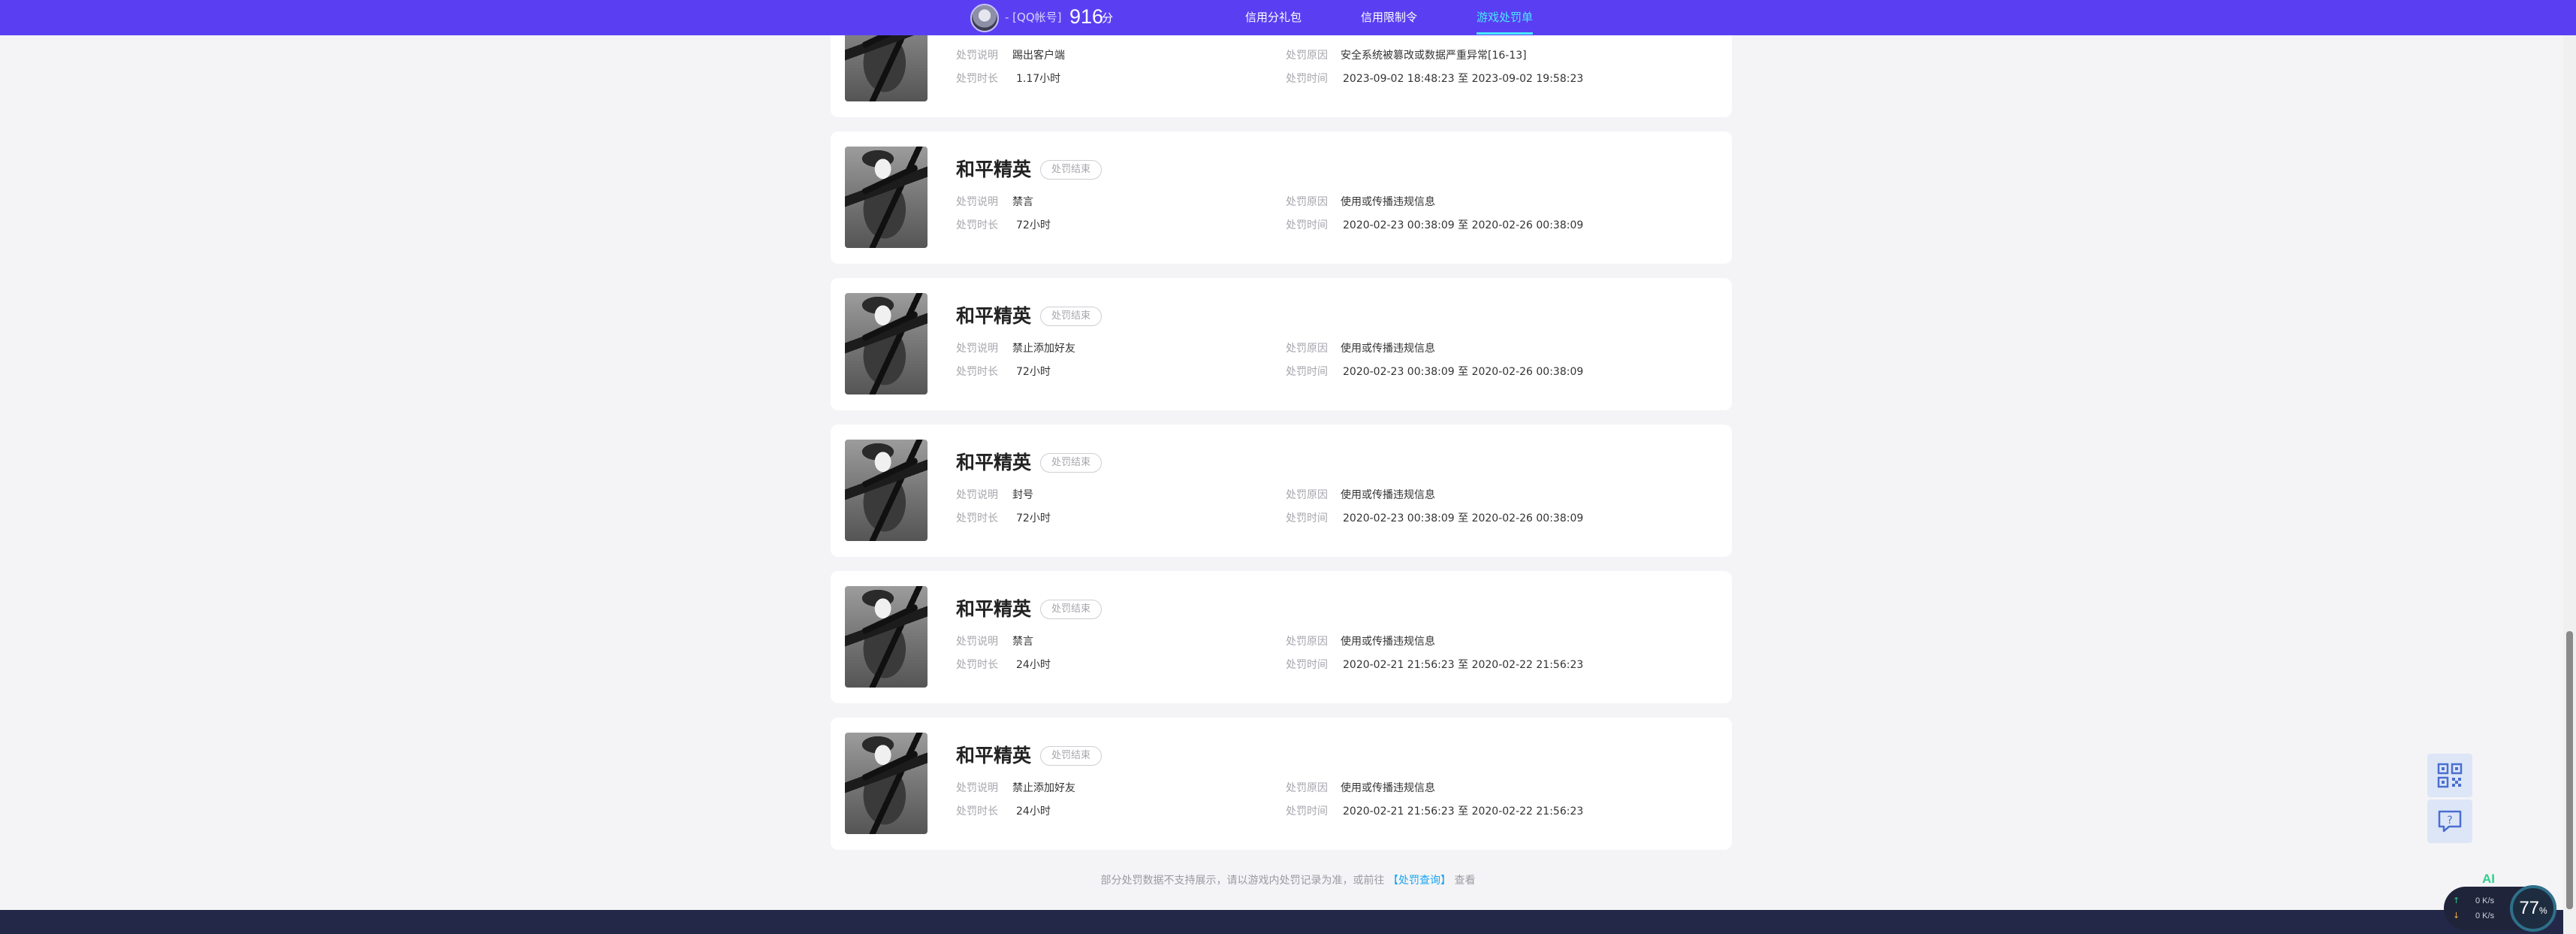 The height and width of the screenshot is (934, 2576). Describe the element at coordinates (1038, 79) in the screenshot. I see `duration-value: 1.17小时` at that location.